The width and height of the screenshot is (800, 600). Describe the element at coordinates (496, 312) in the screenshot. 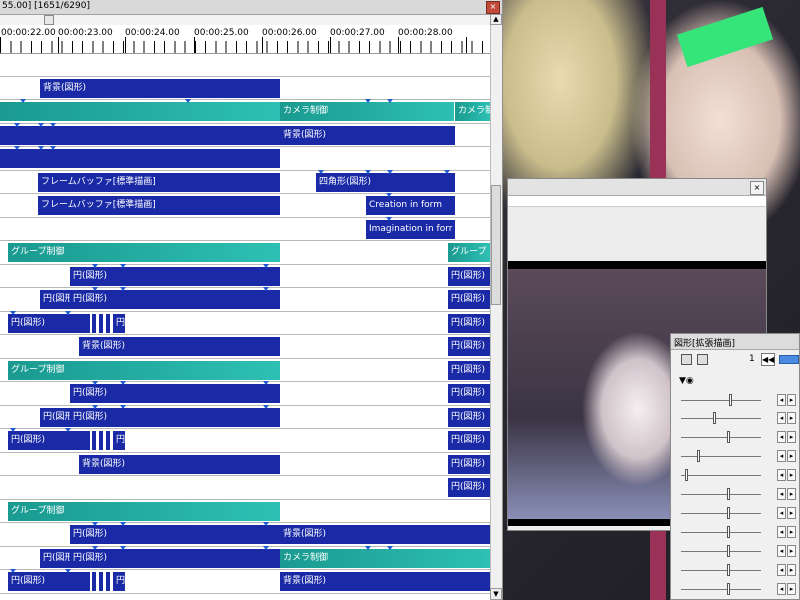

I see `vertical-scrollbar` at that location.